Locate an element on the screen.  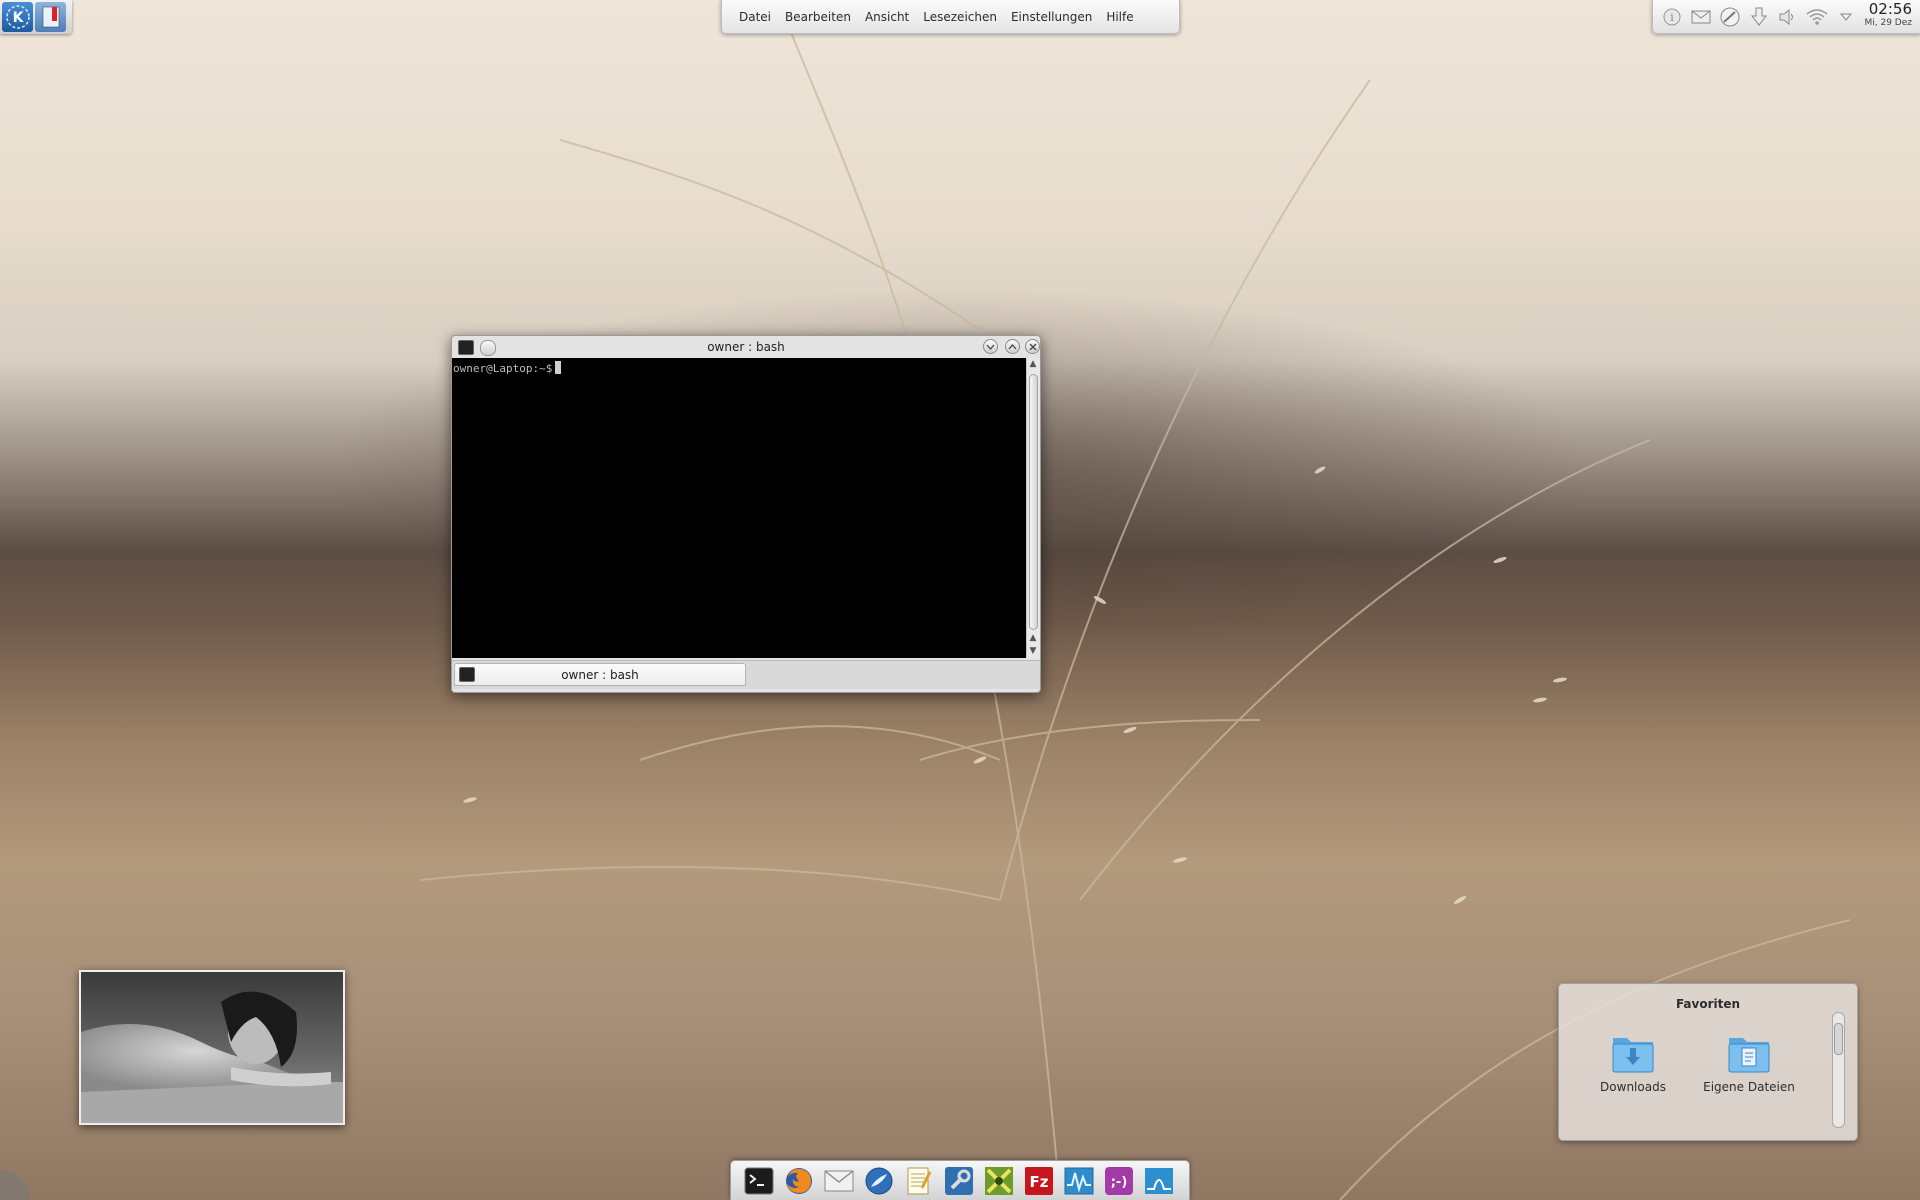
svg-text: Fz is located at coordinates (1039, 1182).